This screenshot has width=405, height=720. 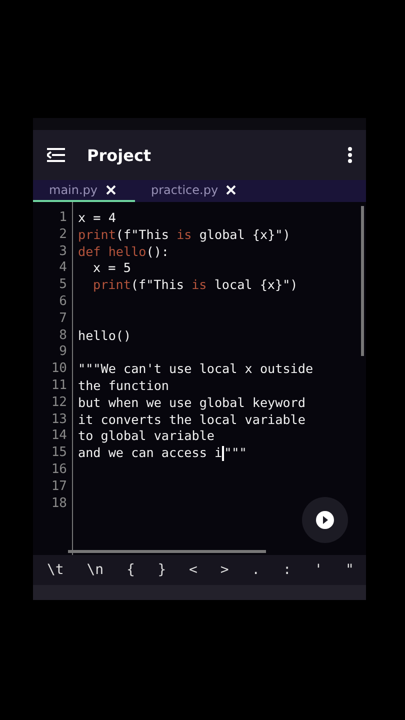 What do you see at coordinates (195, 191) in the screenshot?
I see `file-tab: practice.py` at bounding box center [195, 191].